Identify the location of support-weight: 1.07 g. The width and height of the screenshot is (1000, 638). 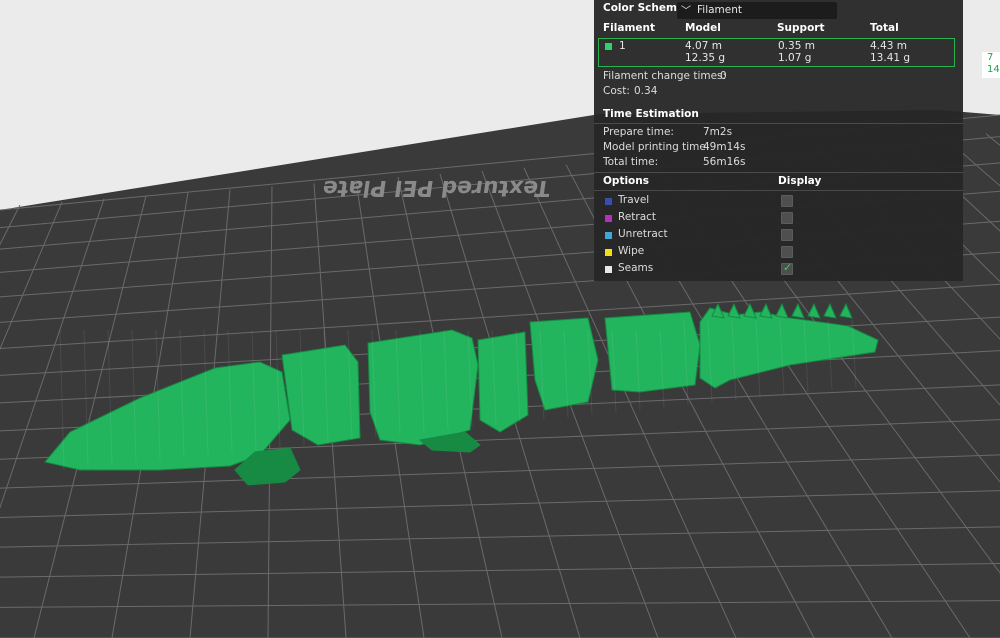
(795, 58).